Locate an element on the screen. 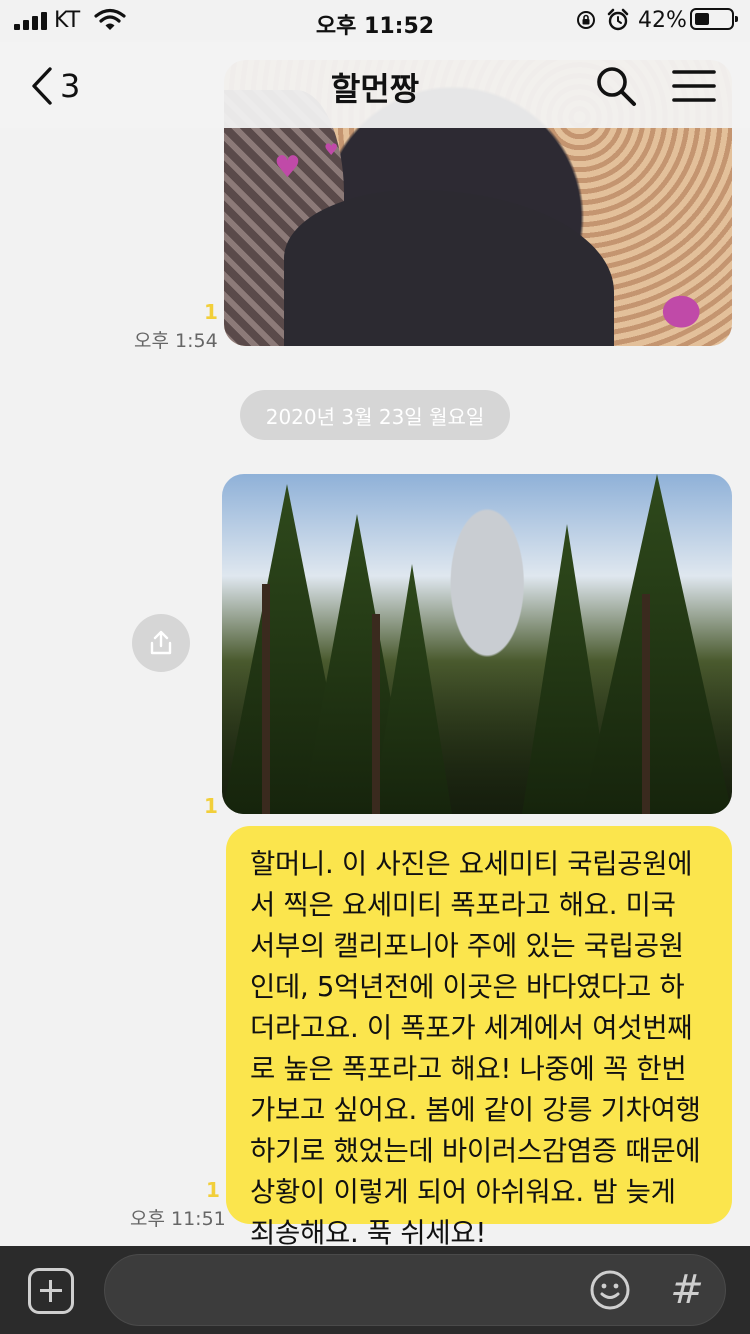  battery-percent: 42% is located at coordinates (662, 20).